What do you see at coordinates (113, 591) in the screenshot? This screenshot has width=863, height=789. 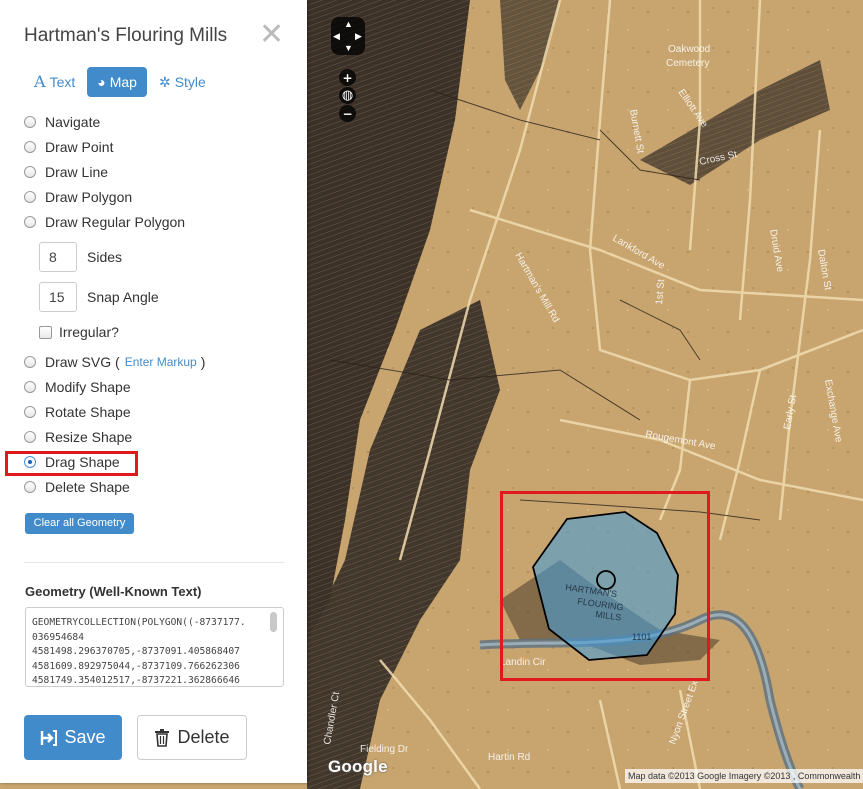 I see `geometry-label: Geometry (Well-Known Text)` at bounding box center [113, 591].